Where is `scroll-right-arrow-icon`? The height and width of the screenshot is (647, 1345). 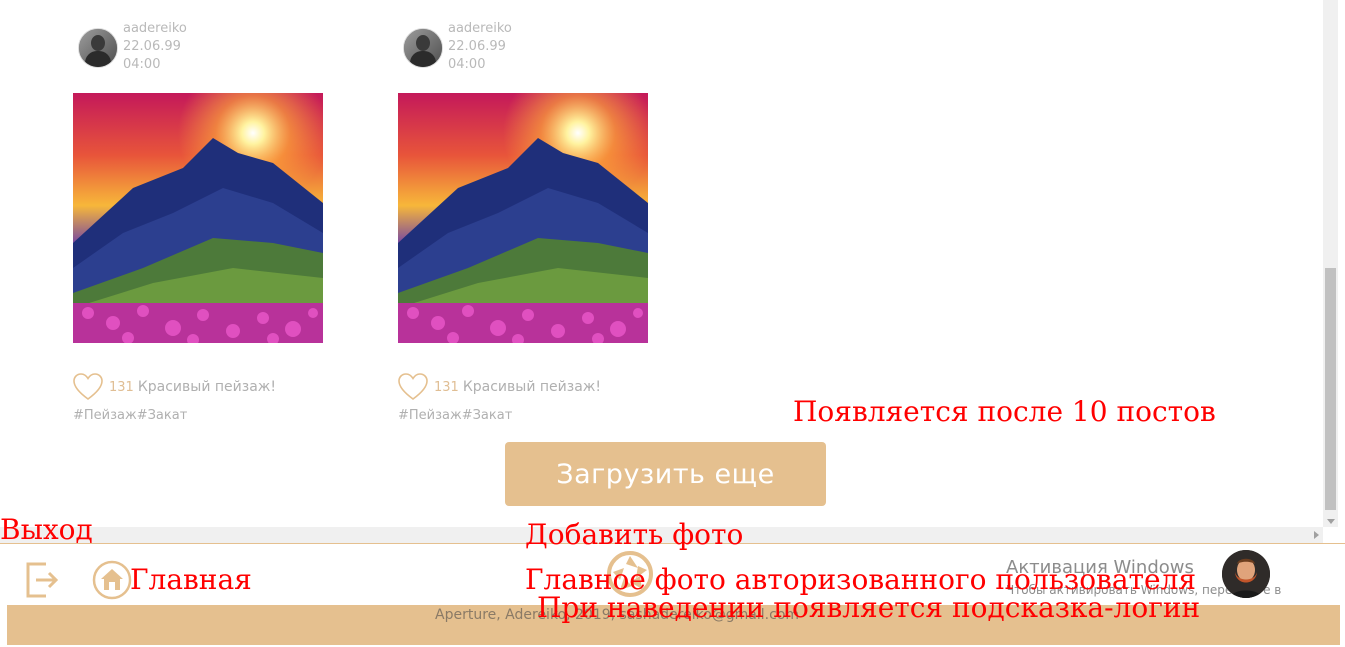 scroll-right-arrow-icon is located at coordinates (1316, 535).